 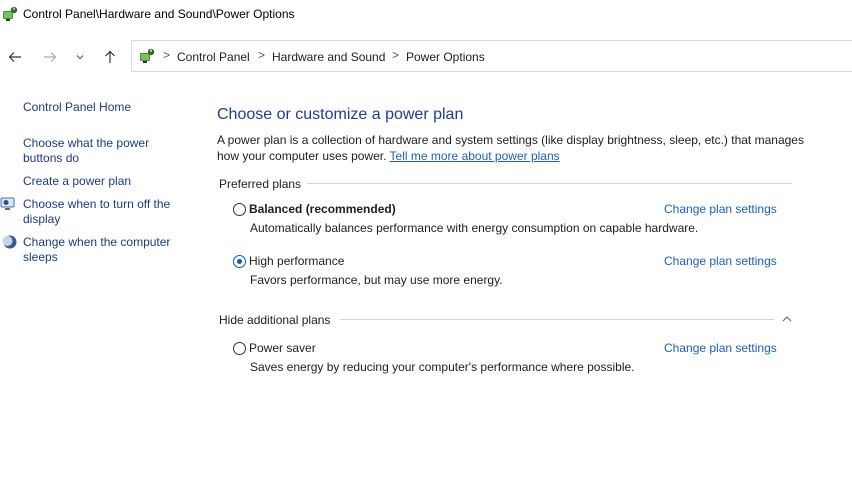 What do you see at coordinates (475, 156) in the screenshot?
I see `learn-more-link: Tell me more about power plans` at bounding box center [475, 156].